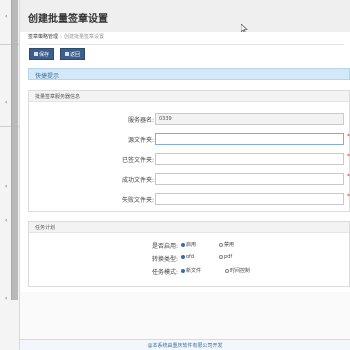 The height and width of the screenshot is (350, 350). I want to click on save-button: 保存, so click(42, 54).